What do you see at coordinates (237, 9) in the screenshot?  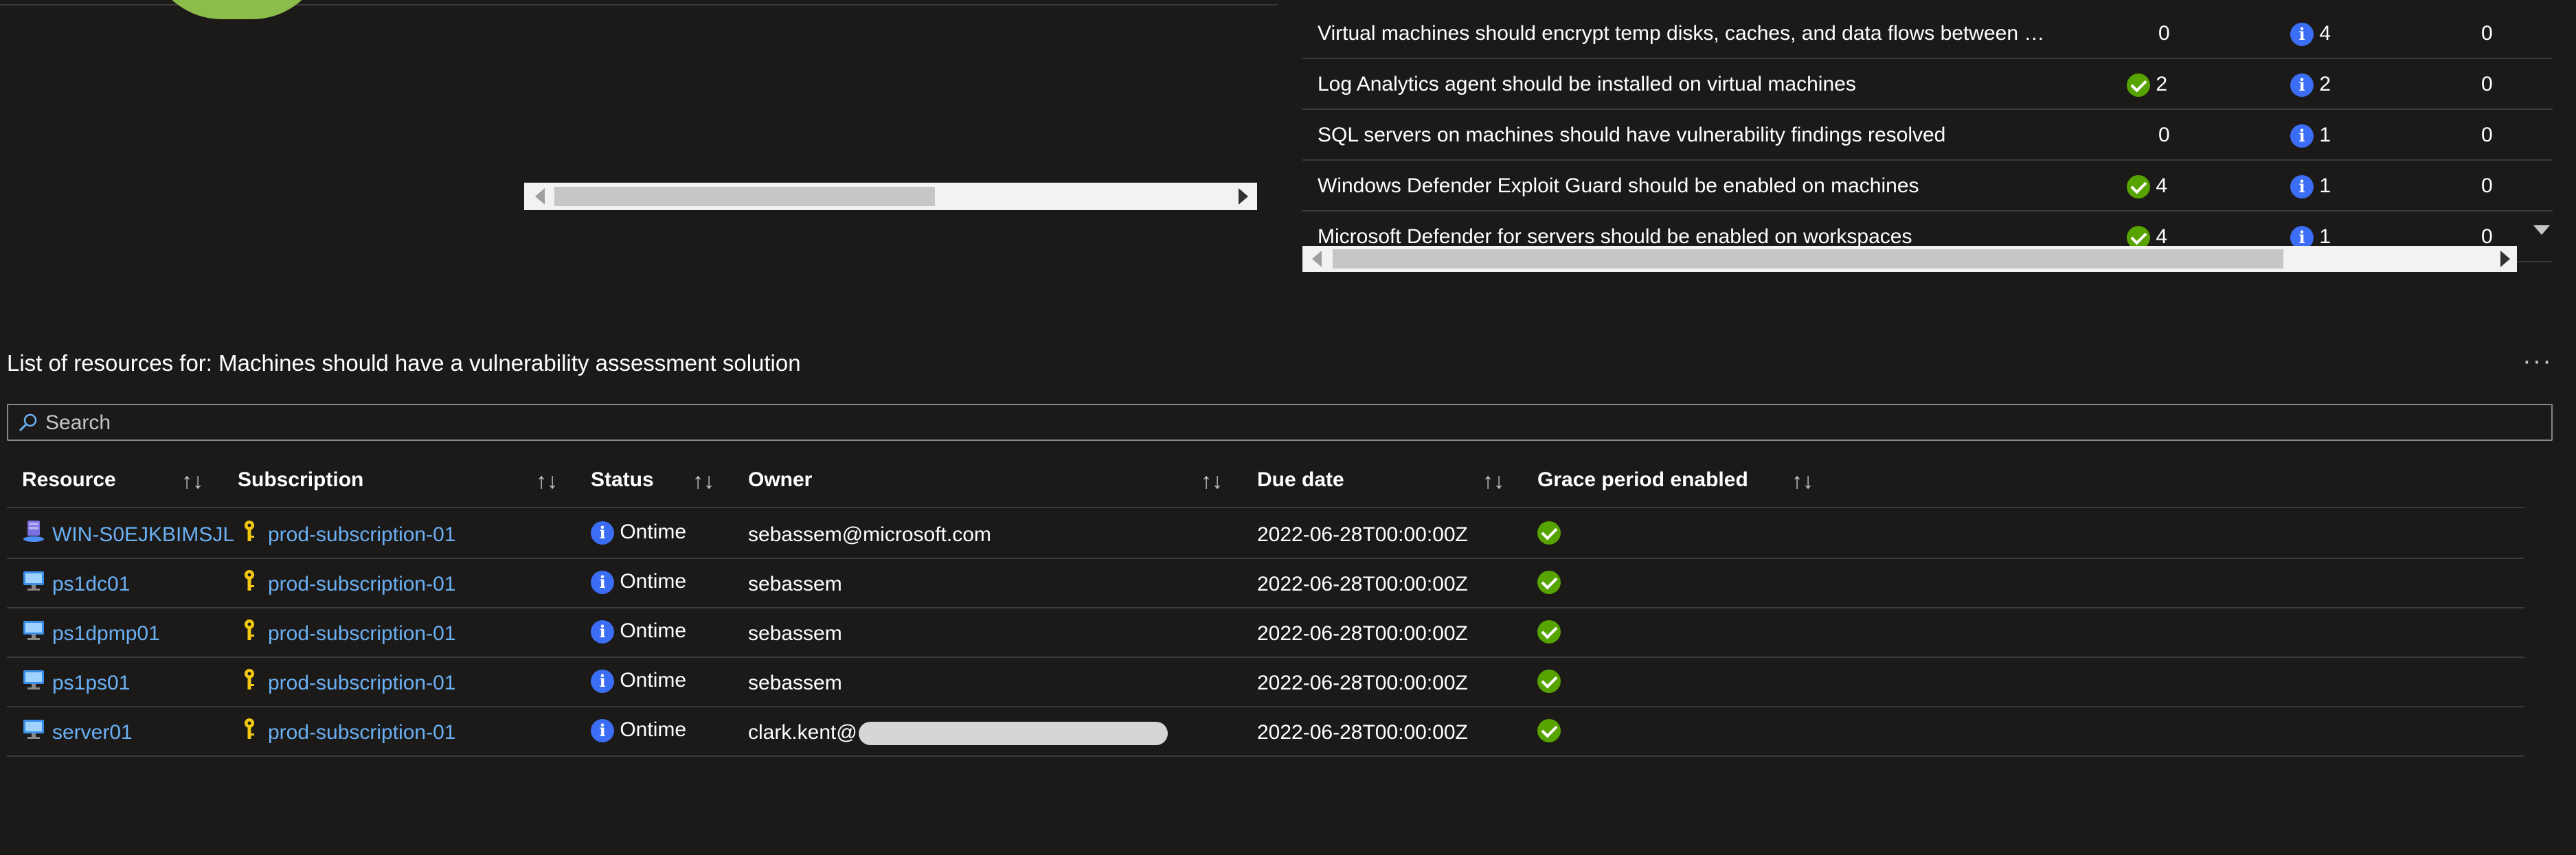 I see `donut-chart-fragment` at bounding box center [237, 9].